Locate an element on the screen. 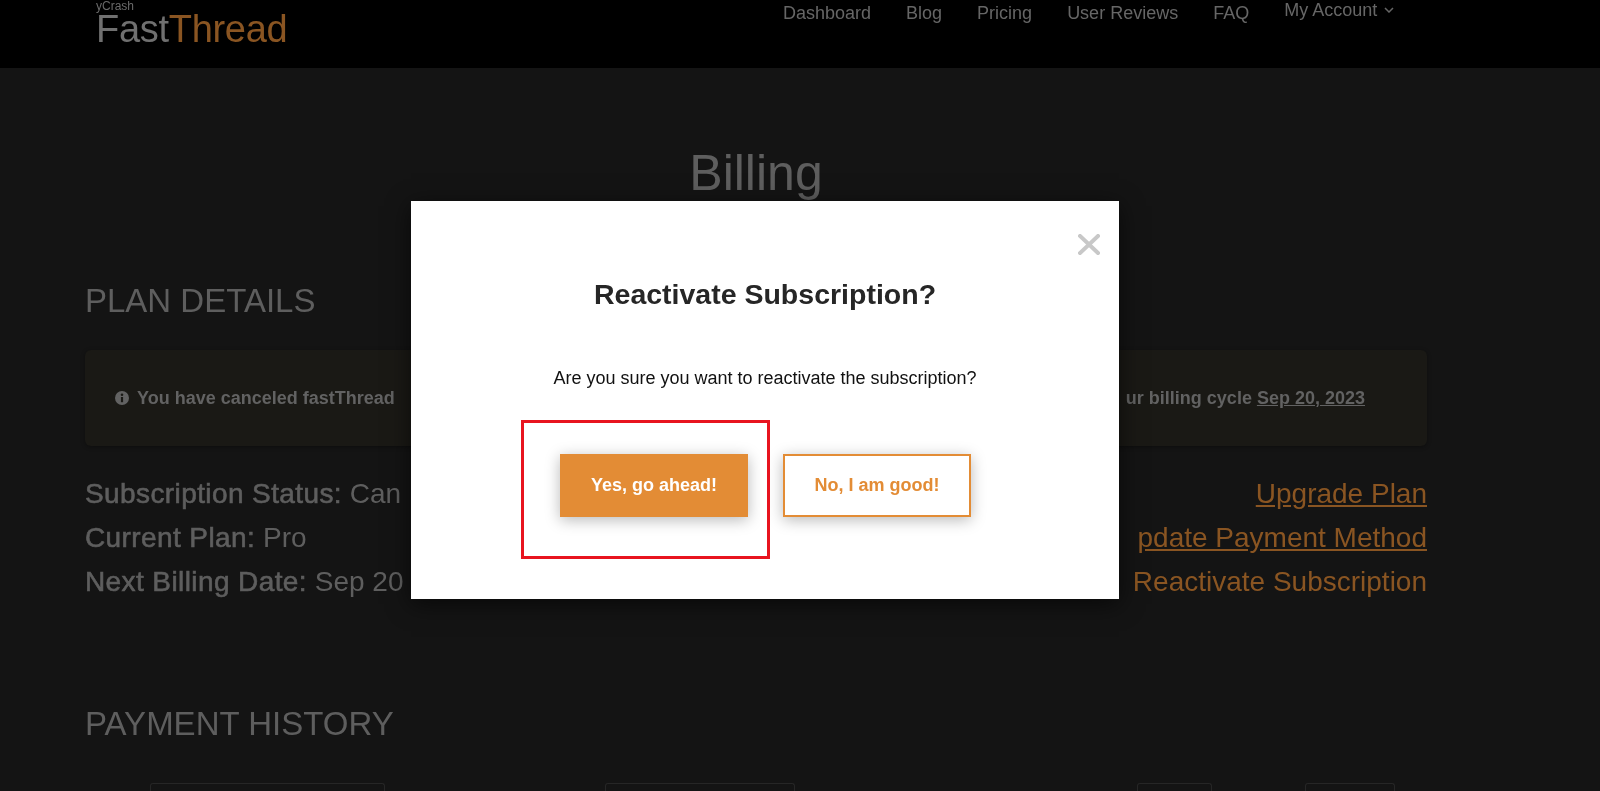 The width and height of the screenshot is (1600, 791). nav-link: Dashboard is located at coordinates (827, 13).